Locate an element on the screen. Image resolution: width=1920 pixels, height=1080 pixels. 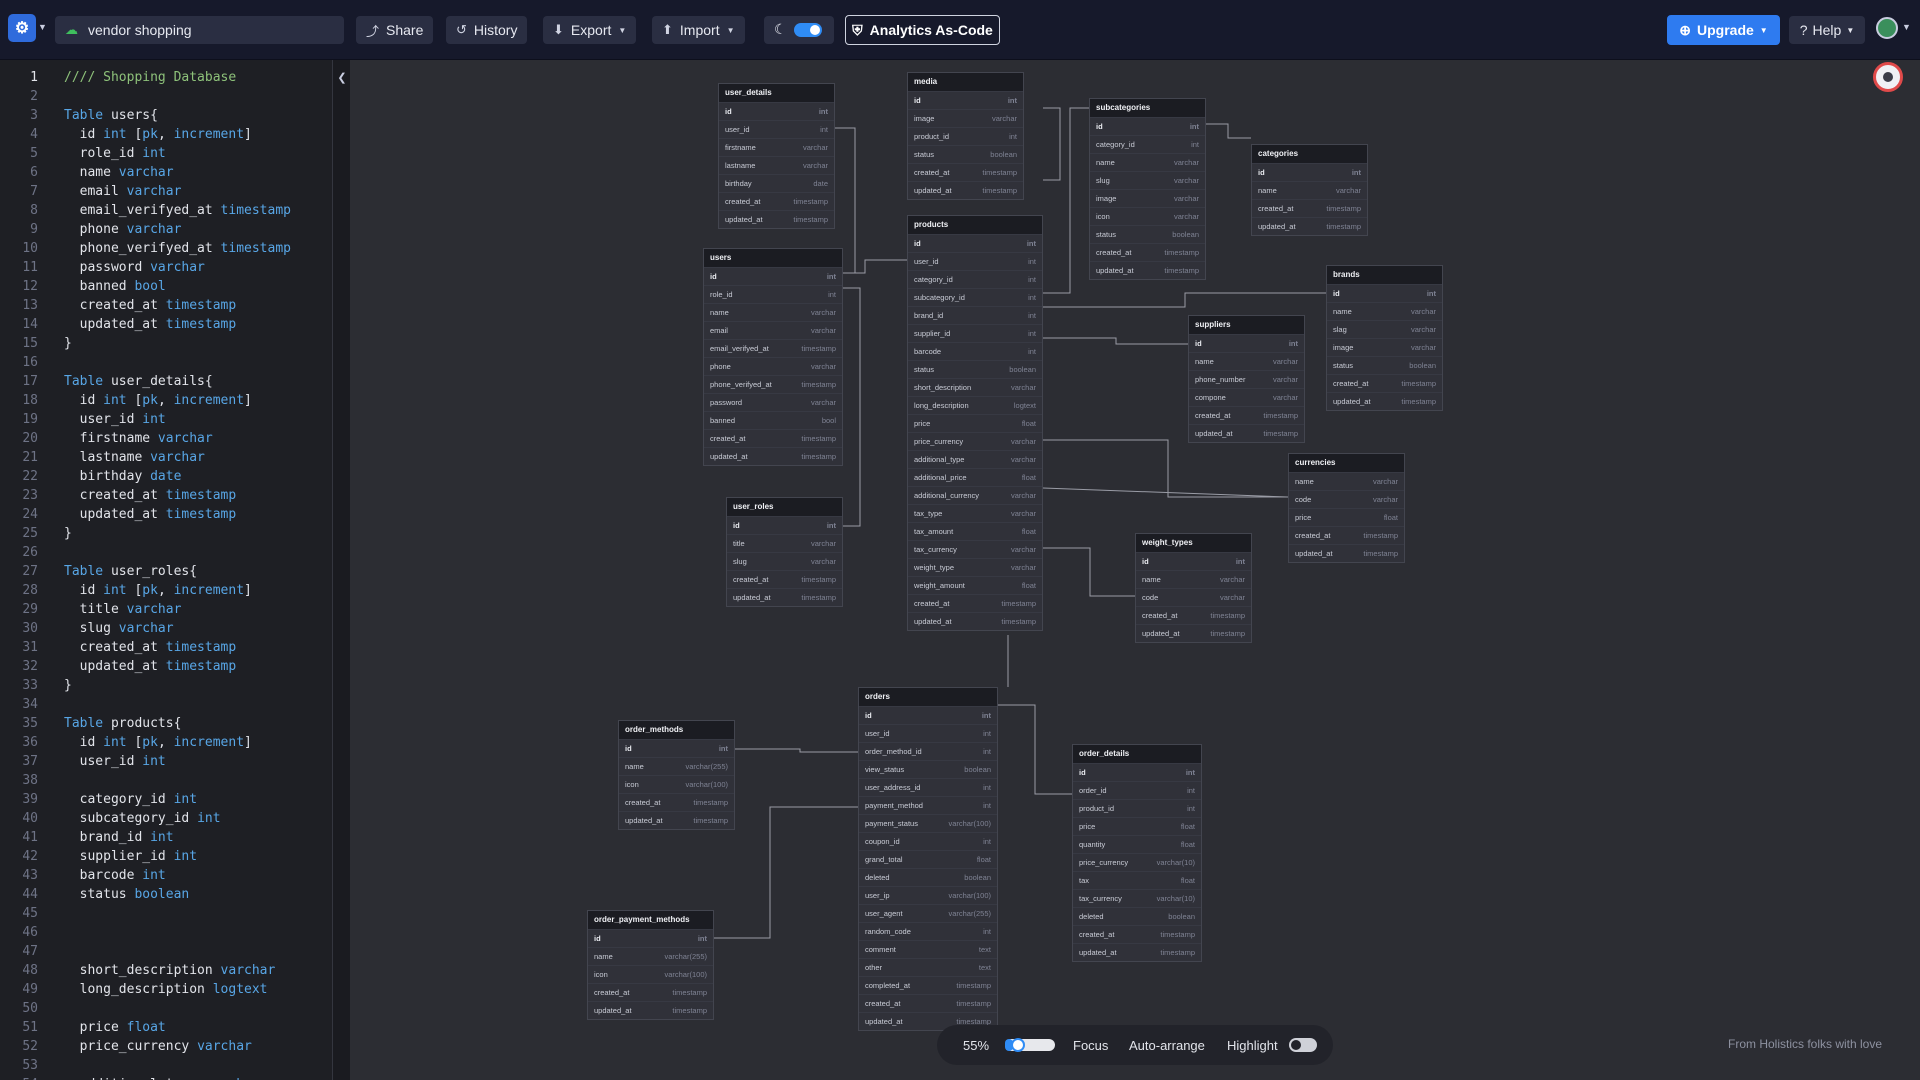
auto-arrange-button: Auto-arrange is located at coordinates (1167, 1045).